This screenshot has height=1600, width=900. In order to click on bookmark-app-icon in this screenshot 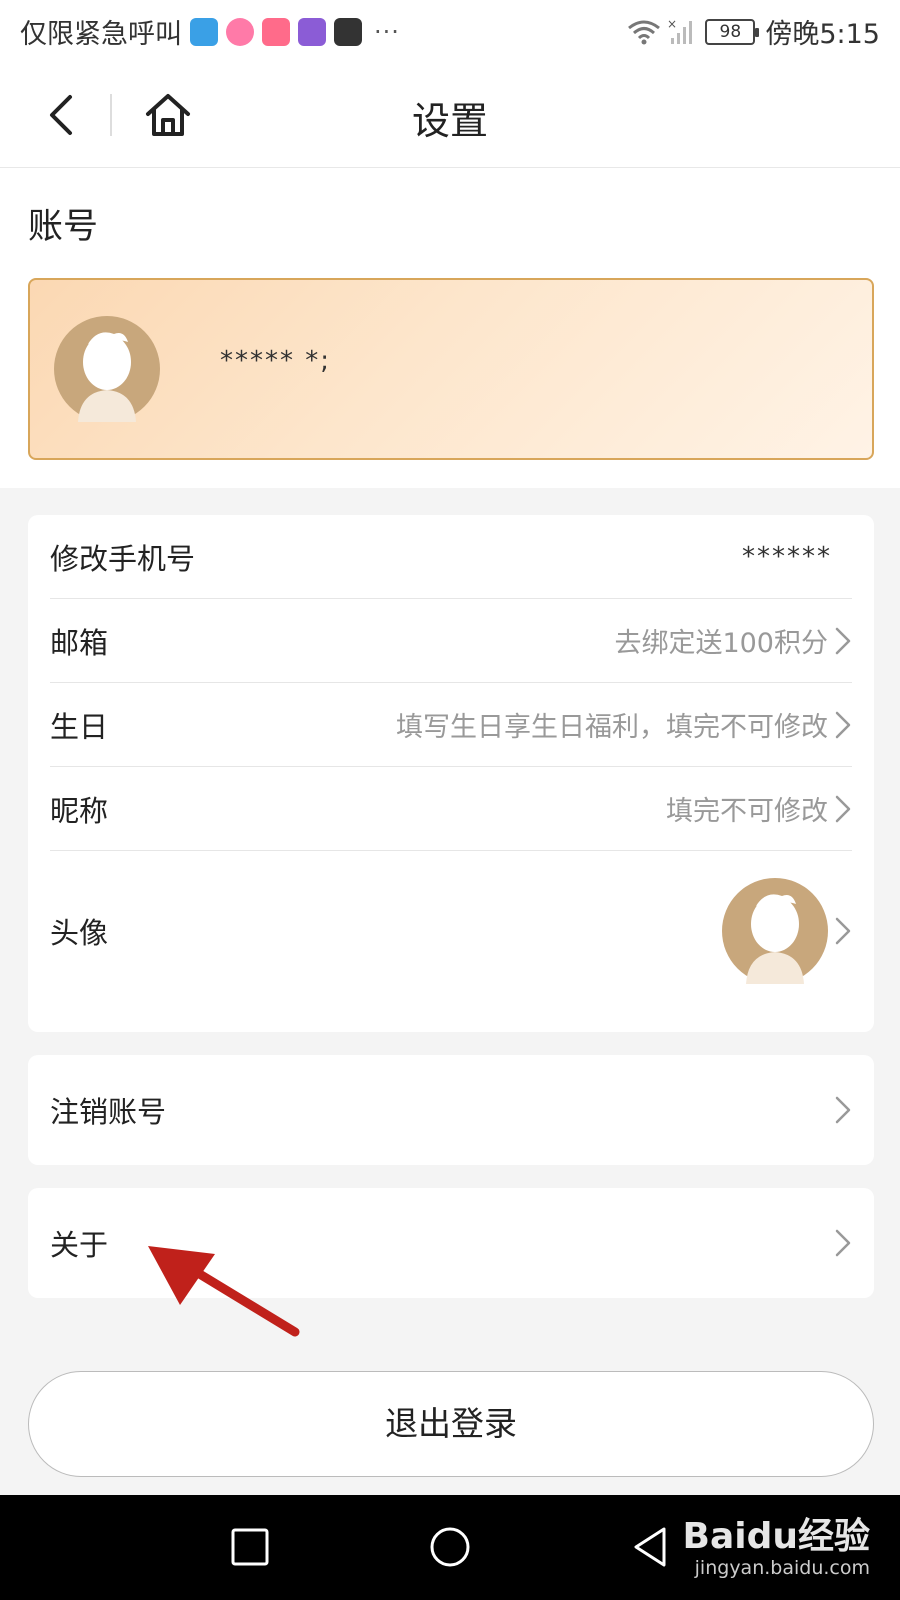, I will do `click(204, 31)`.